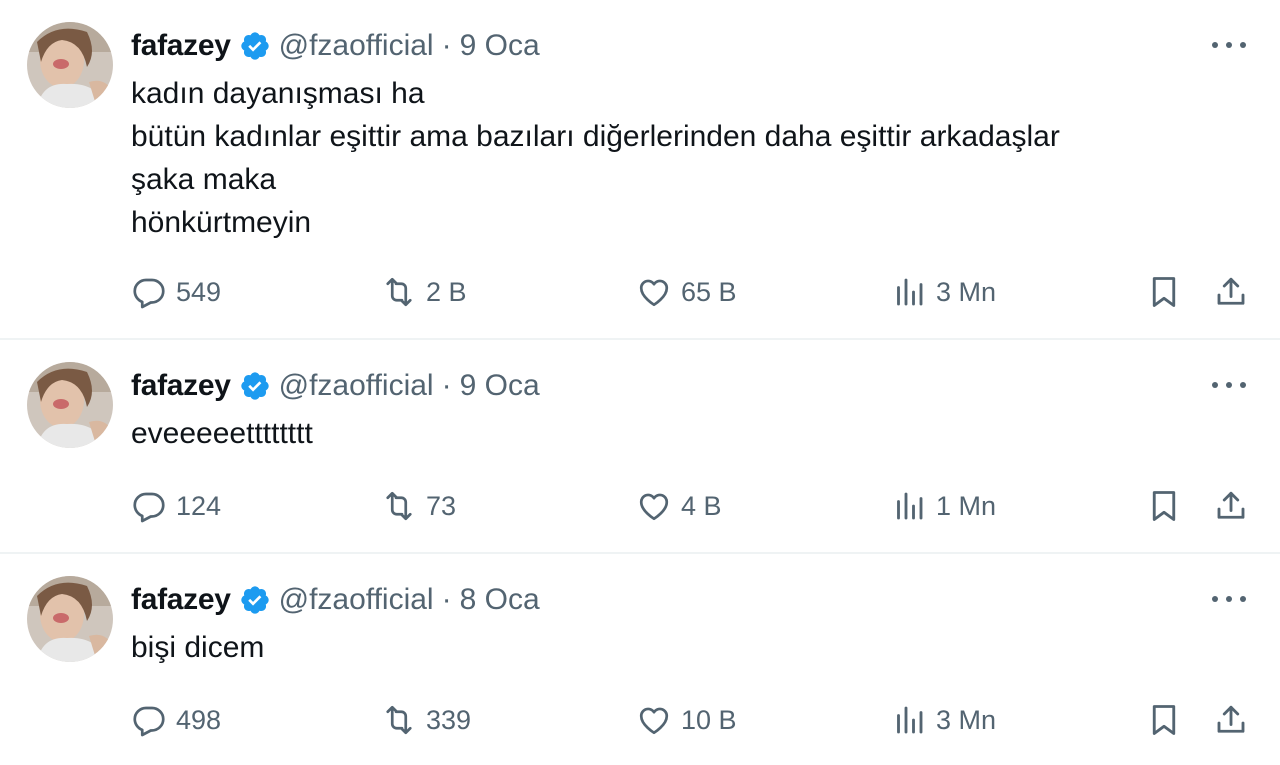 This screenshot has height=765, width=1280. I want to click on tweet-text-line: şaka maka, so click(204, 179).